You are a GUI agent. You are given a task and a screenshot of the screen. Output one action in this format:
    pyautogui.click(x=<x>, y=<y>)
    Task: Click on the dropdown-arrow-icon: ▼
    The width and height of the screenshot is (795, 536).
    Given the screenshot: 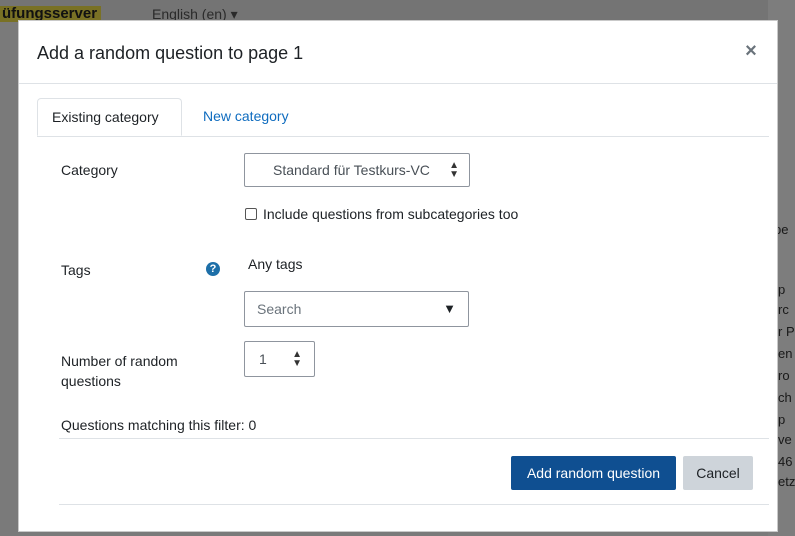 What is the action you would take?
    pyautogui.click(x=449, y=308)
    